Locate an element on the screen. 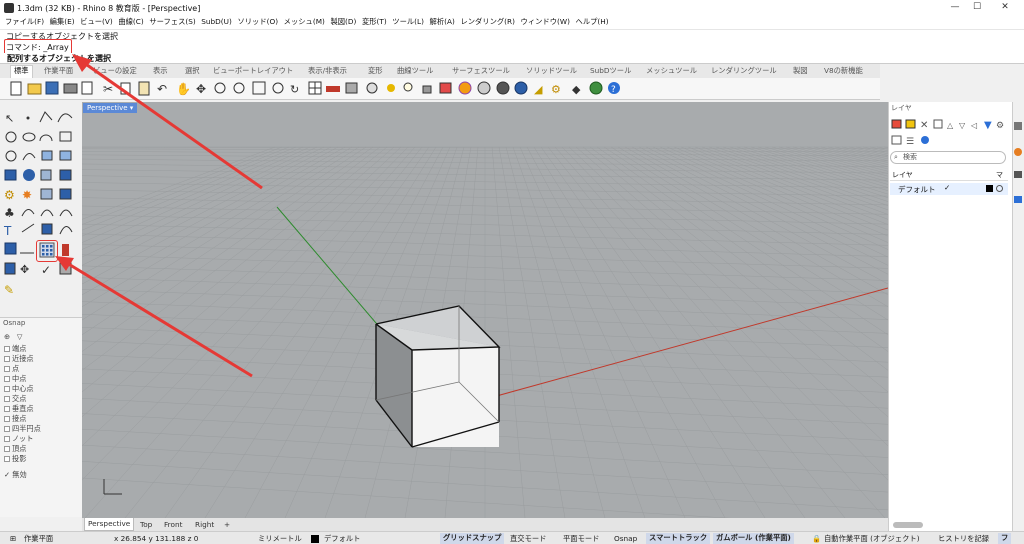 The image size is (1024, 544). filter-icon: ▼ is located at coordinates (988, 125).